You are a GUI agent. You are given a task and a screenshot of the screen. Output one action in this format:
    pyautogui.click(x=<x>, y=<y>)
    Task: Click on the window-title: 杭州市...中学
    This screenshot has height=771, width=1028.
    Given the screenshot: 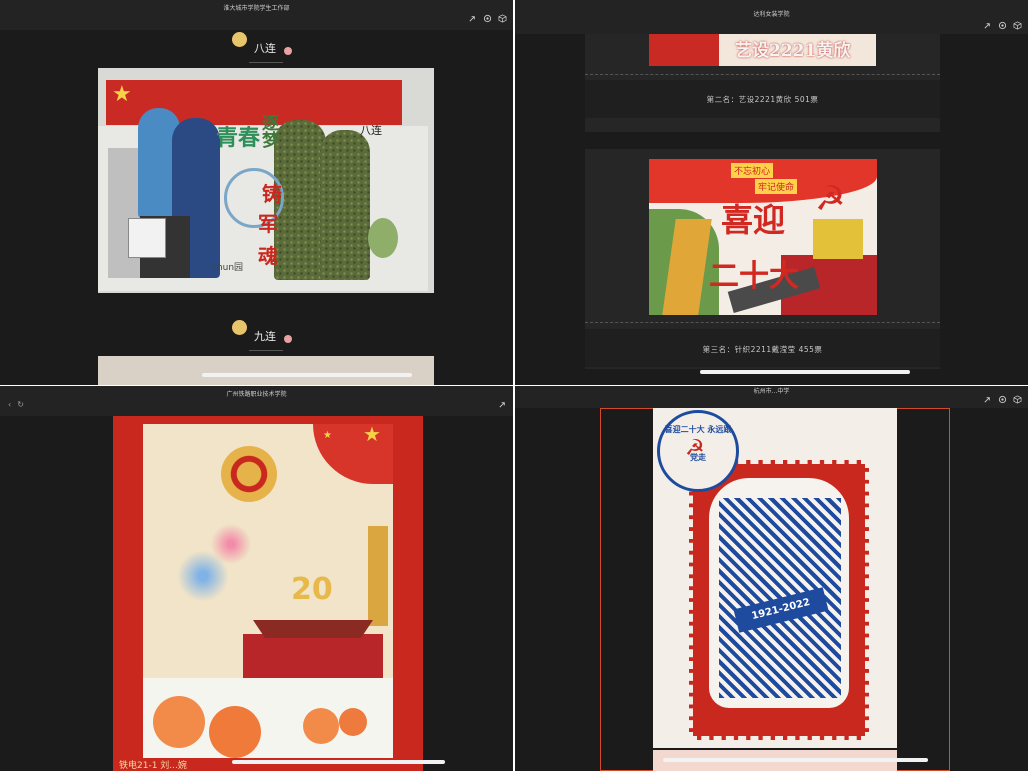 What is the action you would take?
    pyautogui.click(x=771, y=391)
    